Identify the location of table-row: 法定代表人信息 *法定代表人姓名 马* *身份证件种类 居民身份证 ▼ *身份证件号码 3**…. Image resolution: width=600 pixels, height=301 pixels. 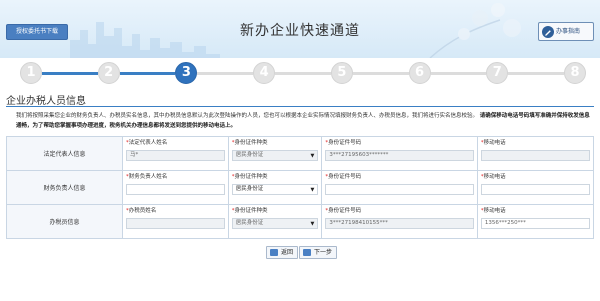
(300, 153).